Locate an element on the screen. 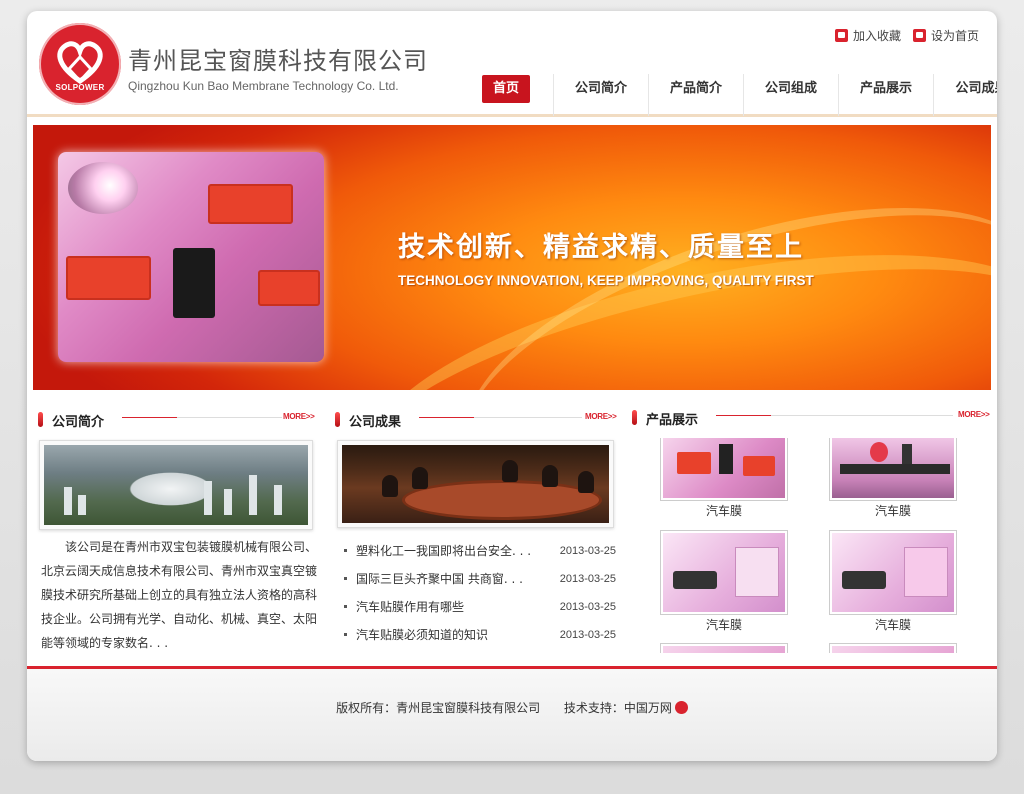 Image resolution: width=1024 pixels, height=794 pixels. nav-product-intro: 产品简介 is located at coordinates (696, 95).